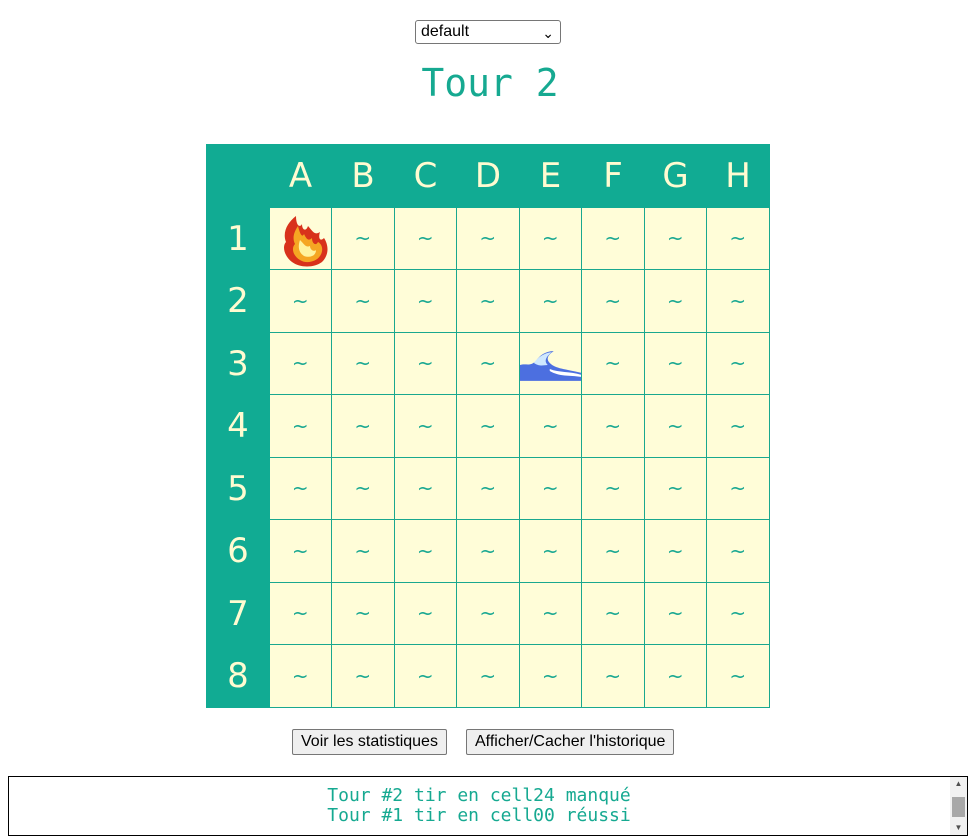 The height and width of the screenshot is (840, 980). I want to click on column-header-h: H, so click(738, 176).